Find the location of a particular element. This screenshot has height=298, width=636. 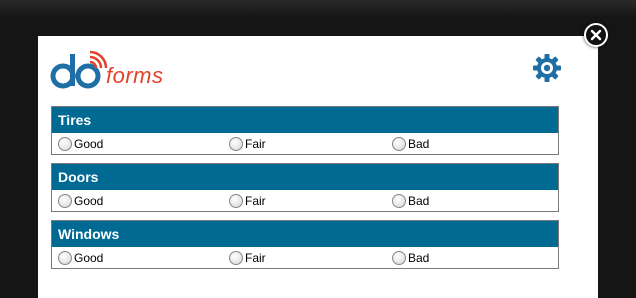

section-windows: Windows Good Fair Bad is located at coordinates (305, 244).